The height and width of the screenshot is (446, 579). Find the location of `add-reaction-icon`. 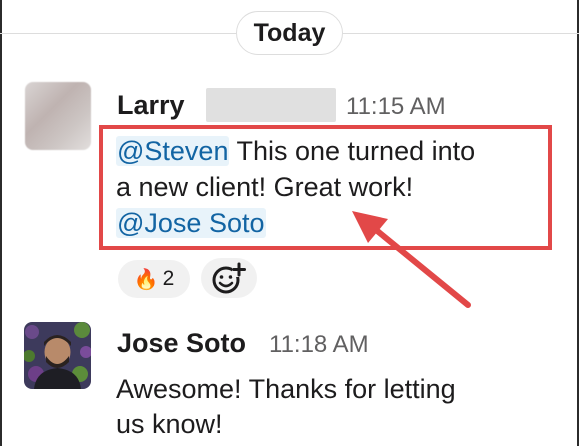

add-reaction-icon is located at coordinates (229, 278).